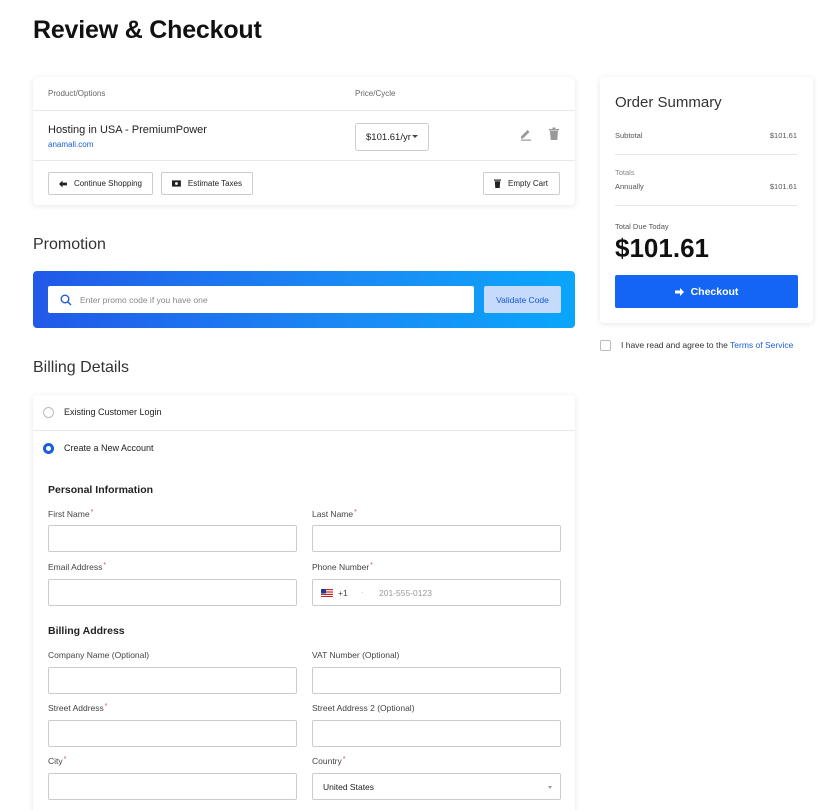 The image size is (830, 810). Describe the element at coordinates (783, 135) in the screenshot. I see `subtotal-value: $101.61` at that location.